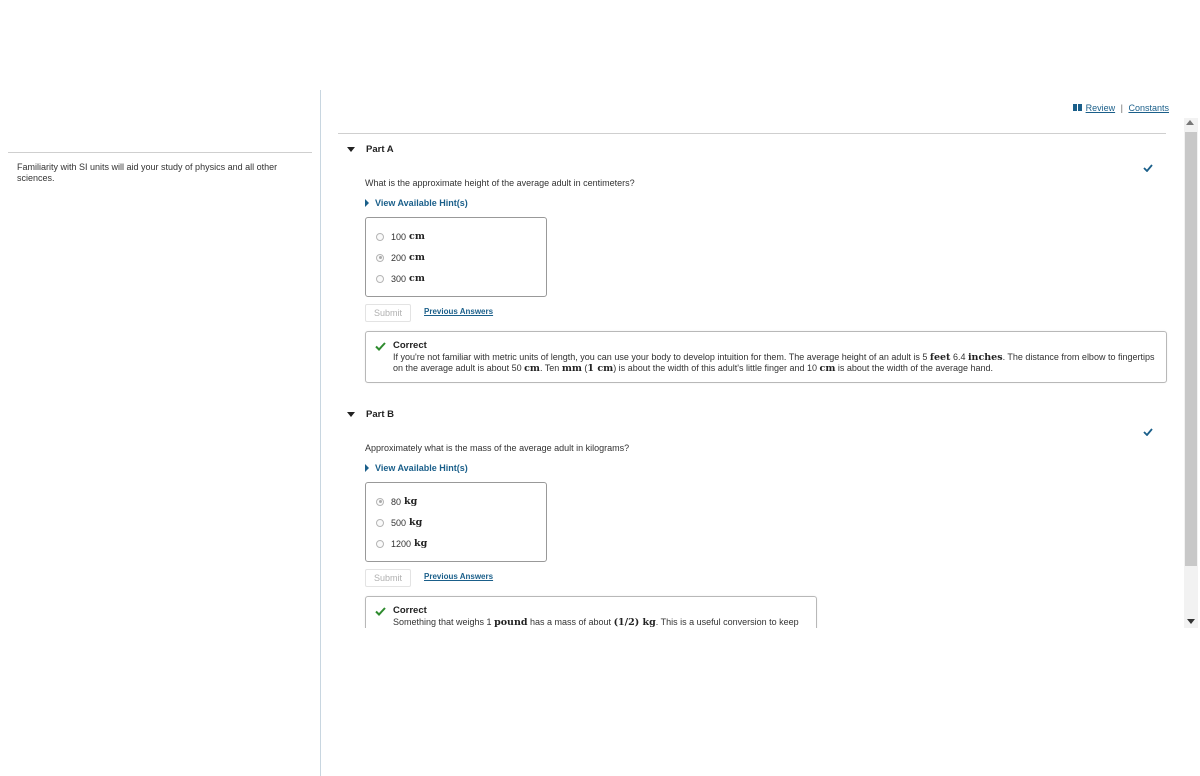  What do you see at coordinates (380, 414) in the screenshot?
I see `part-b-title: Part B` at bounding box center [380, 414].